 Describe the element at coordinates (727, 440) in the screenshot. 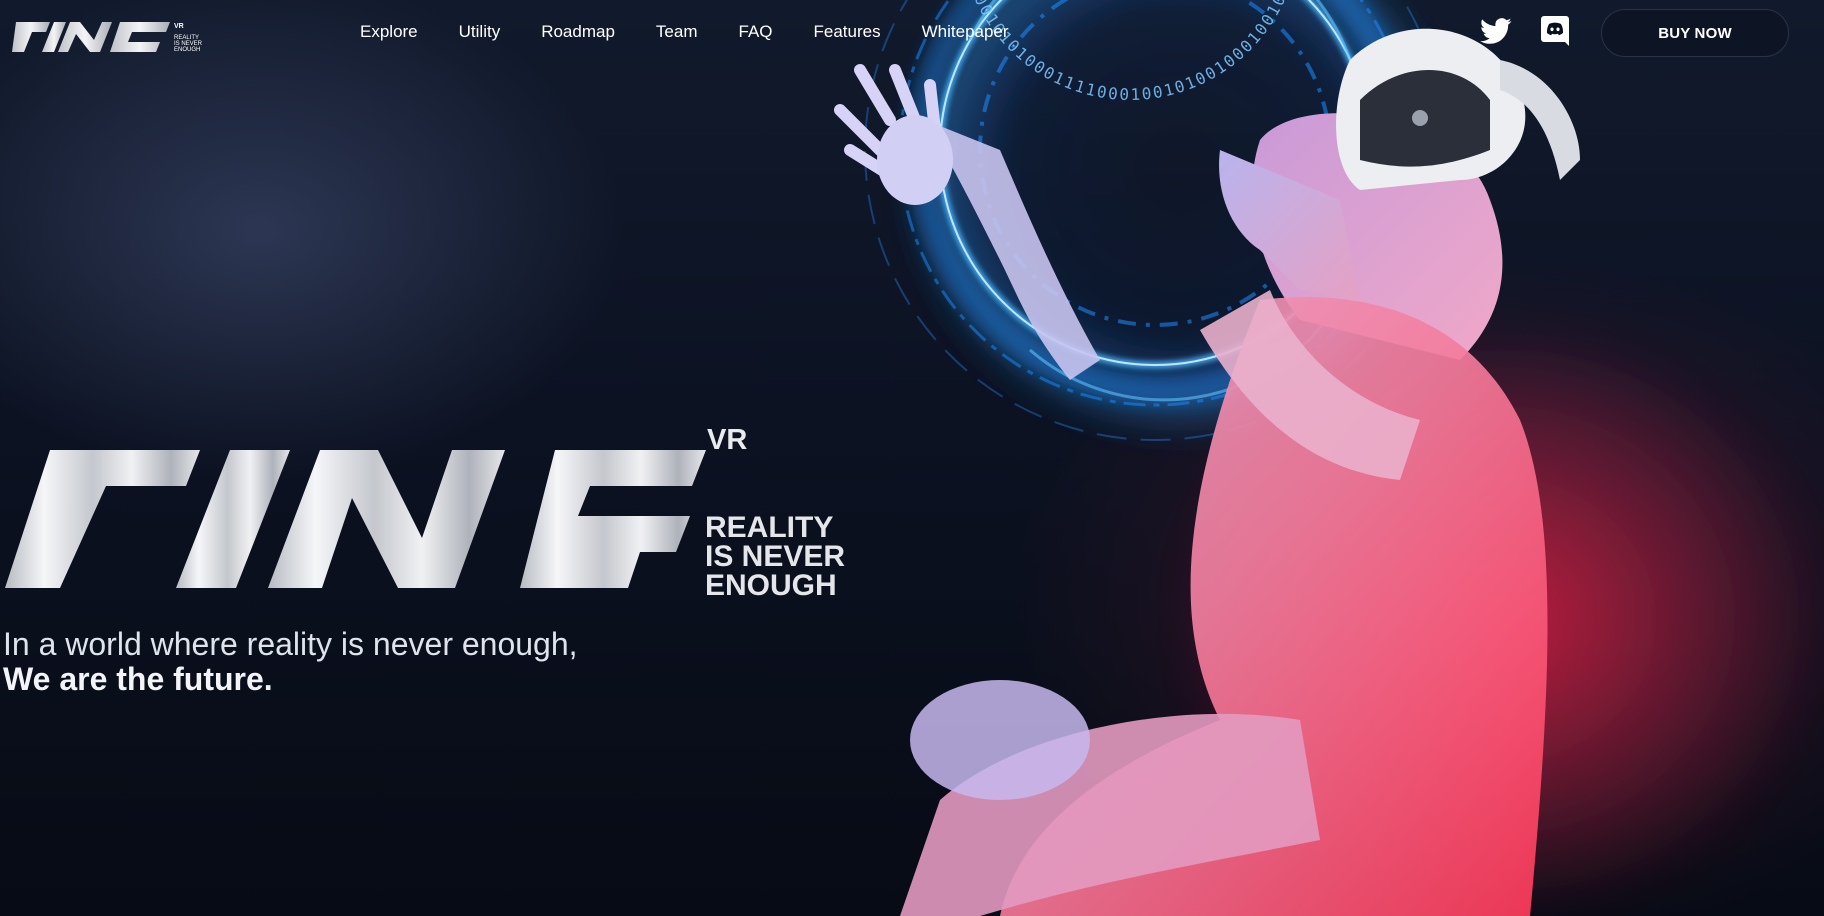

I see `hero-logo-vr: VR` at that location.